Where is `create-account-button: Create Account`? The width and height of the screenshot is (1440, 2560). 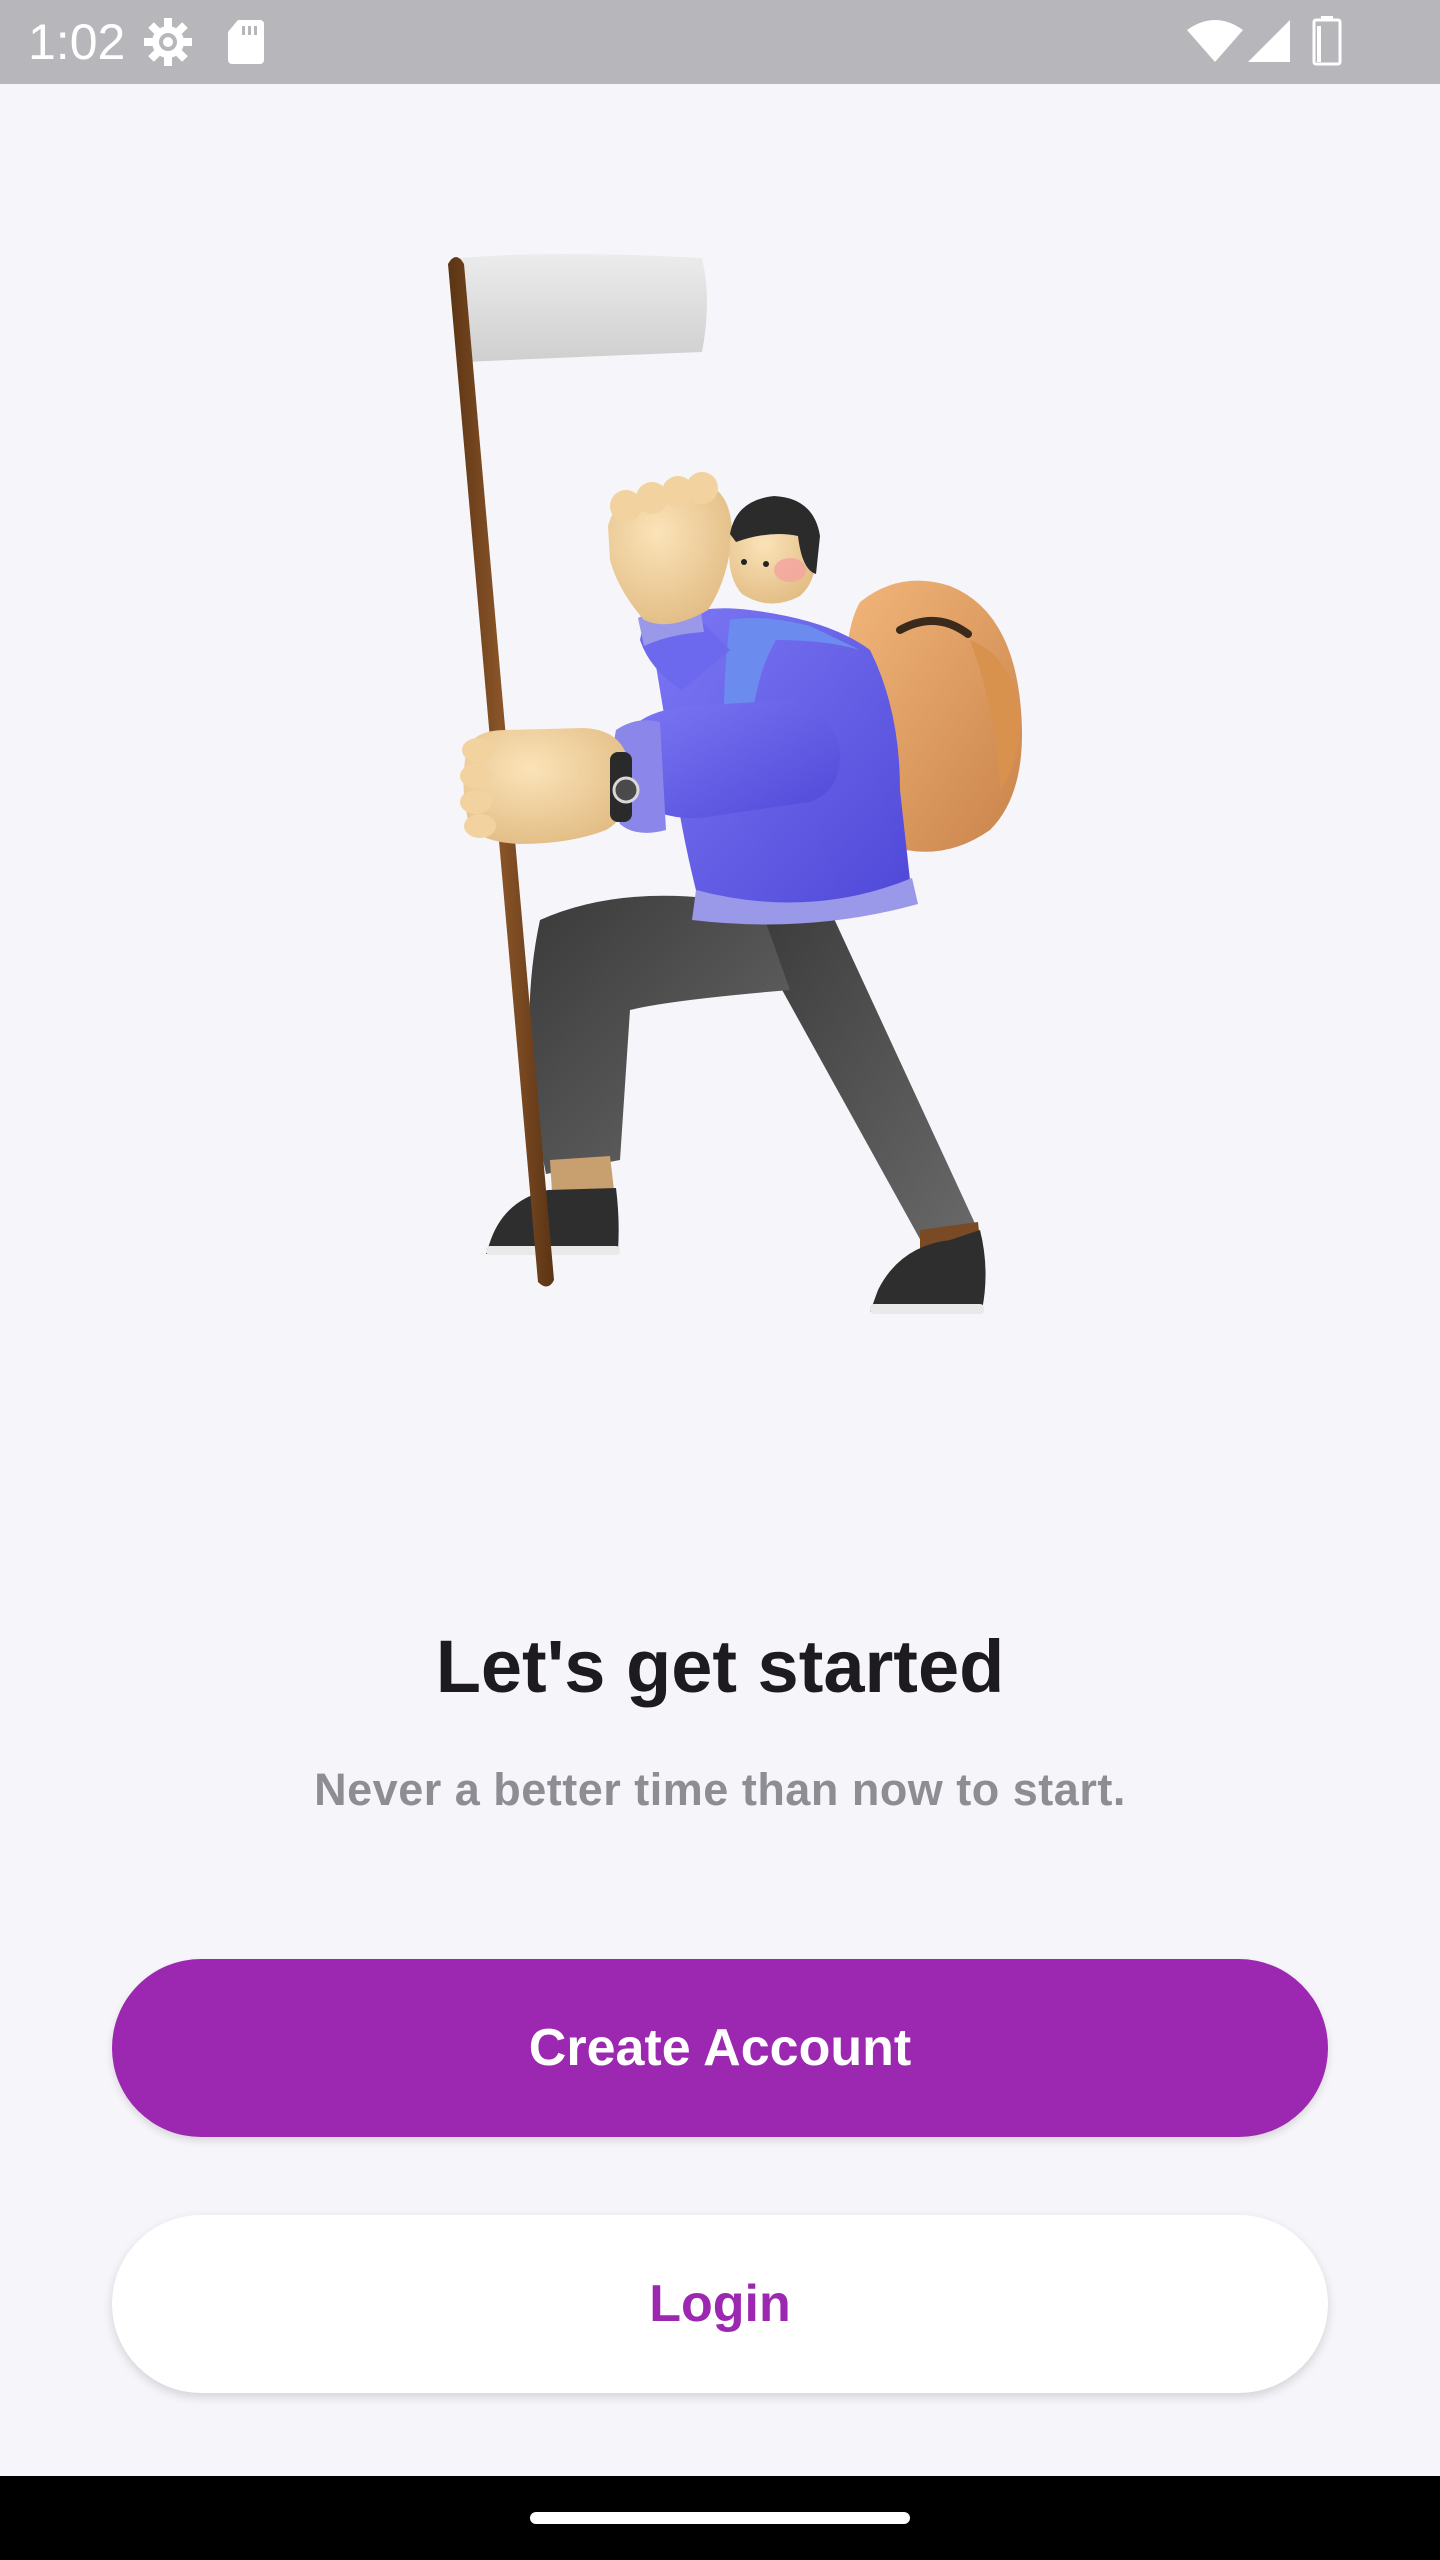 create-account-button: Create Account is located at coordinates (720, 2048).